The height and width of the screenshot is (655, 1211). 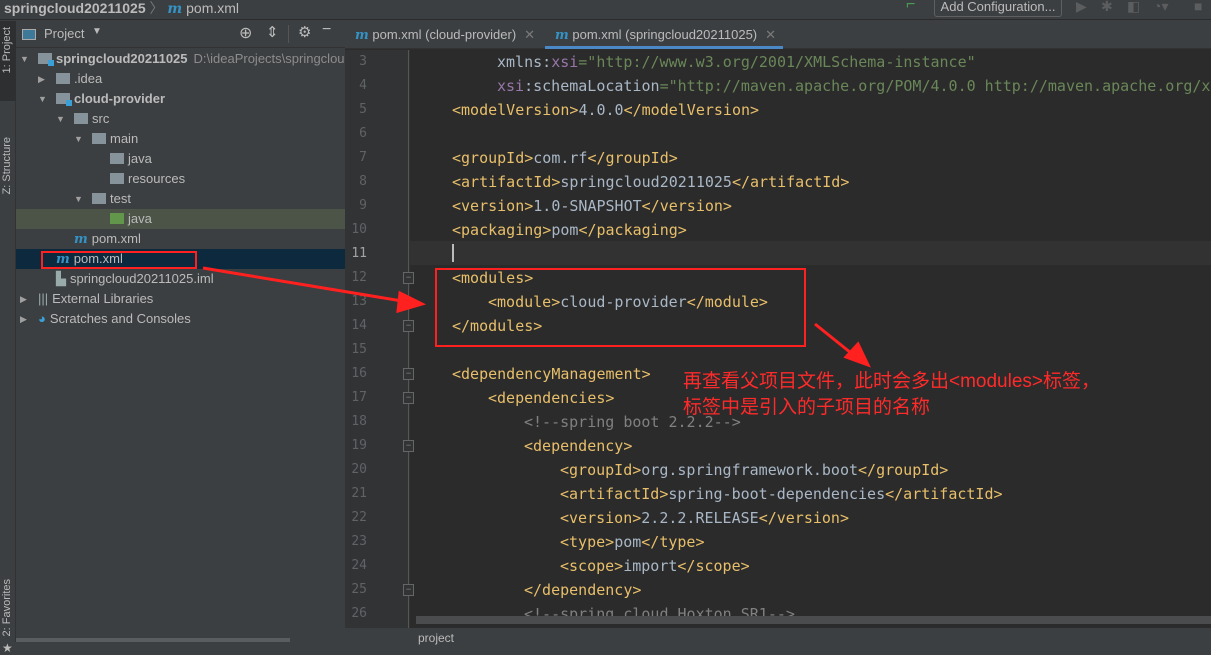 I want to click on annotation-note-line1: 再查看父项目文件，此时会多出<modules>标签，, so click(x=892, y=381).